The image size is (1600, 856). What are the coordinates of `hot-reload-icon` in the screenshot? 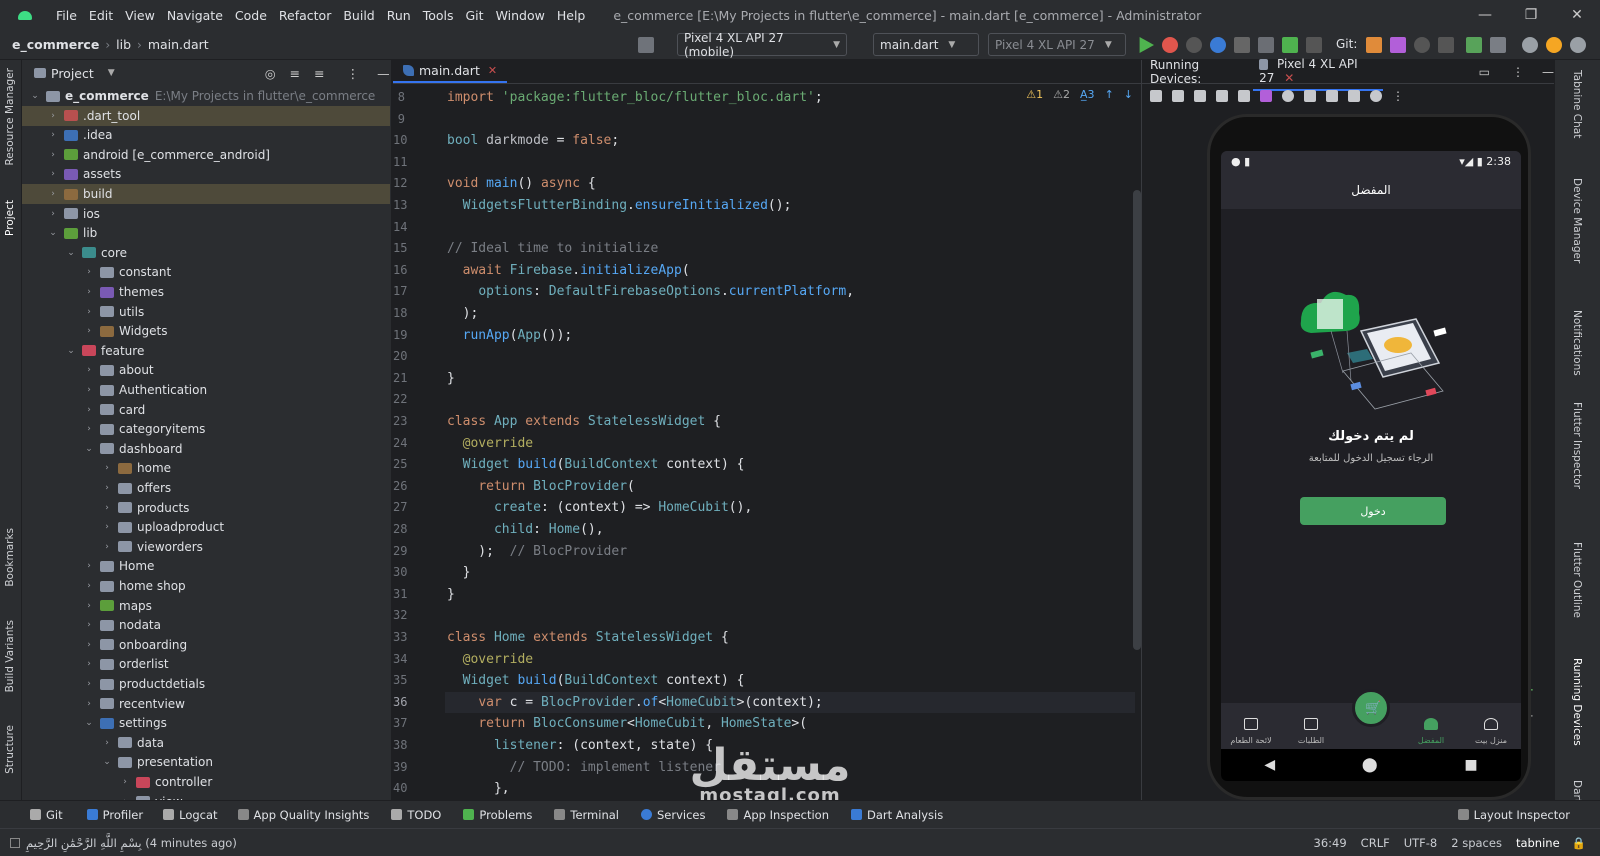 It's located at (1242, 45).